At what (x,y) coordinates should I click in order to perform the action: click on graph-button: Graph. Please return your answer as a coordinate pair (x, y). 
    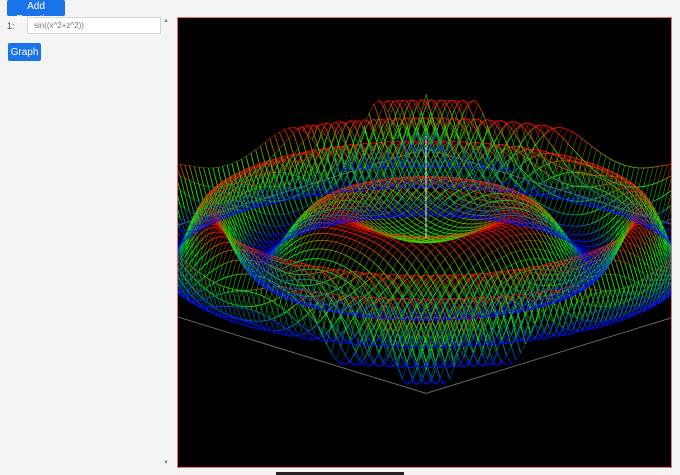
    Looking at the image, I should click on (24, 52).